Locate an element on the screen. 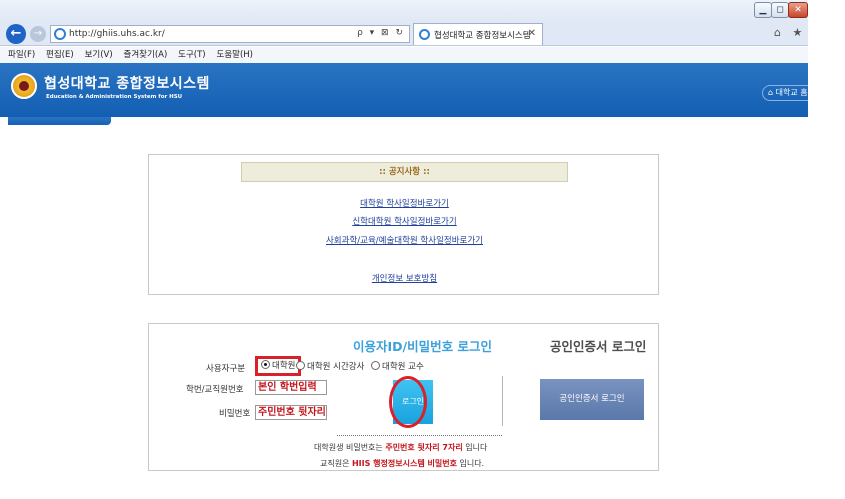  header-bottom-band is located at coordinates (404, 121).